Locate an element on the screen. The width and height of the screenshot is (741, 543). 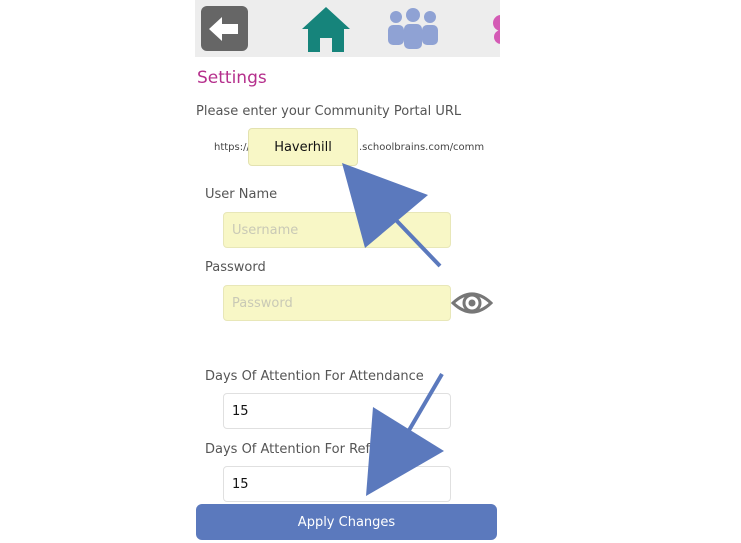
referral-days-label: Days Of Attention For Refer is located at coordinates (294, 449).